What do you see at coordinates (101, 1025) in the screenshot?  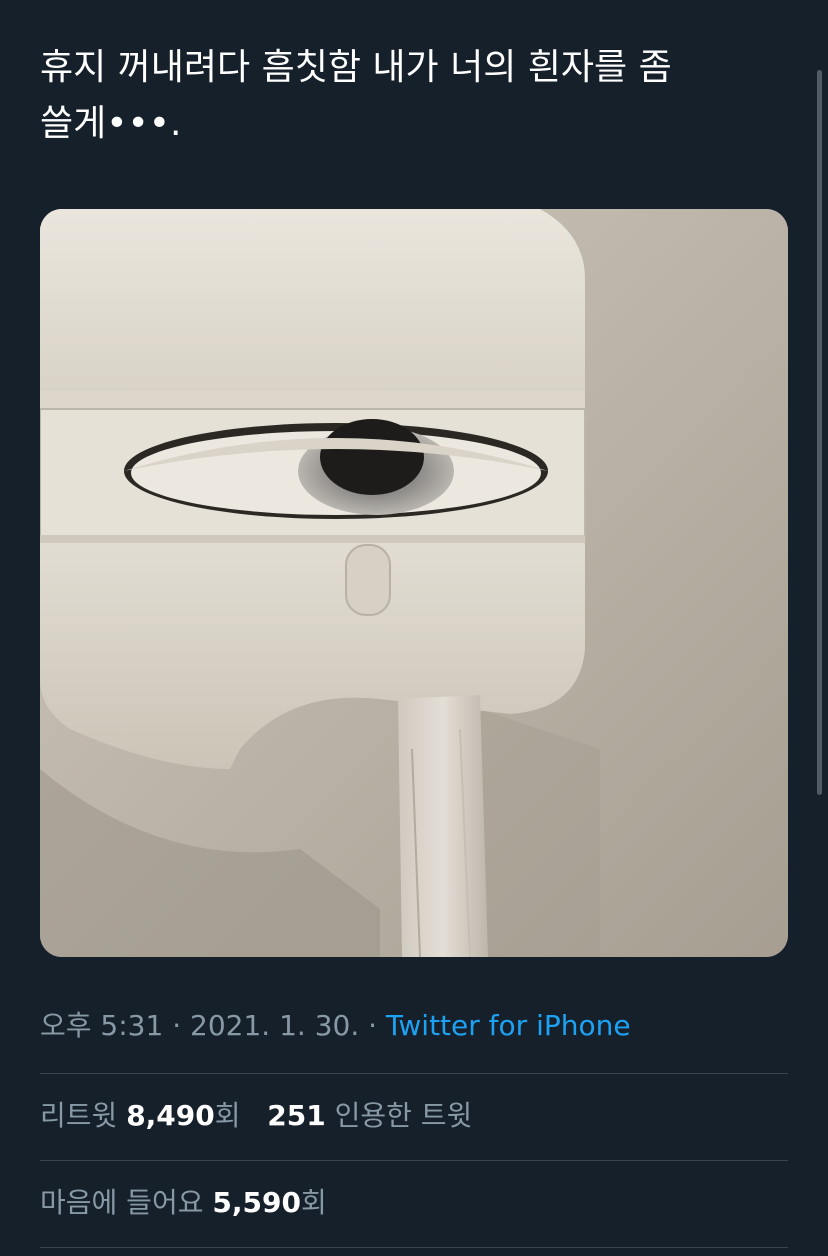 I see `tweet-time: 오후 5:31` at bounding box center [101, 1025].